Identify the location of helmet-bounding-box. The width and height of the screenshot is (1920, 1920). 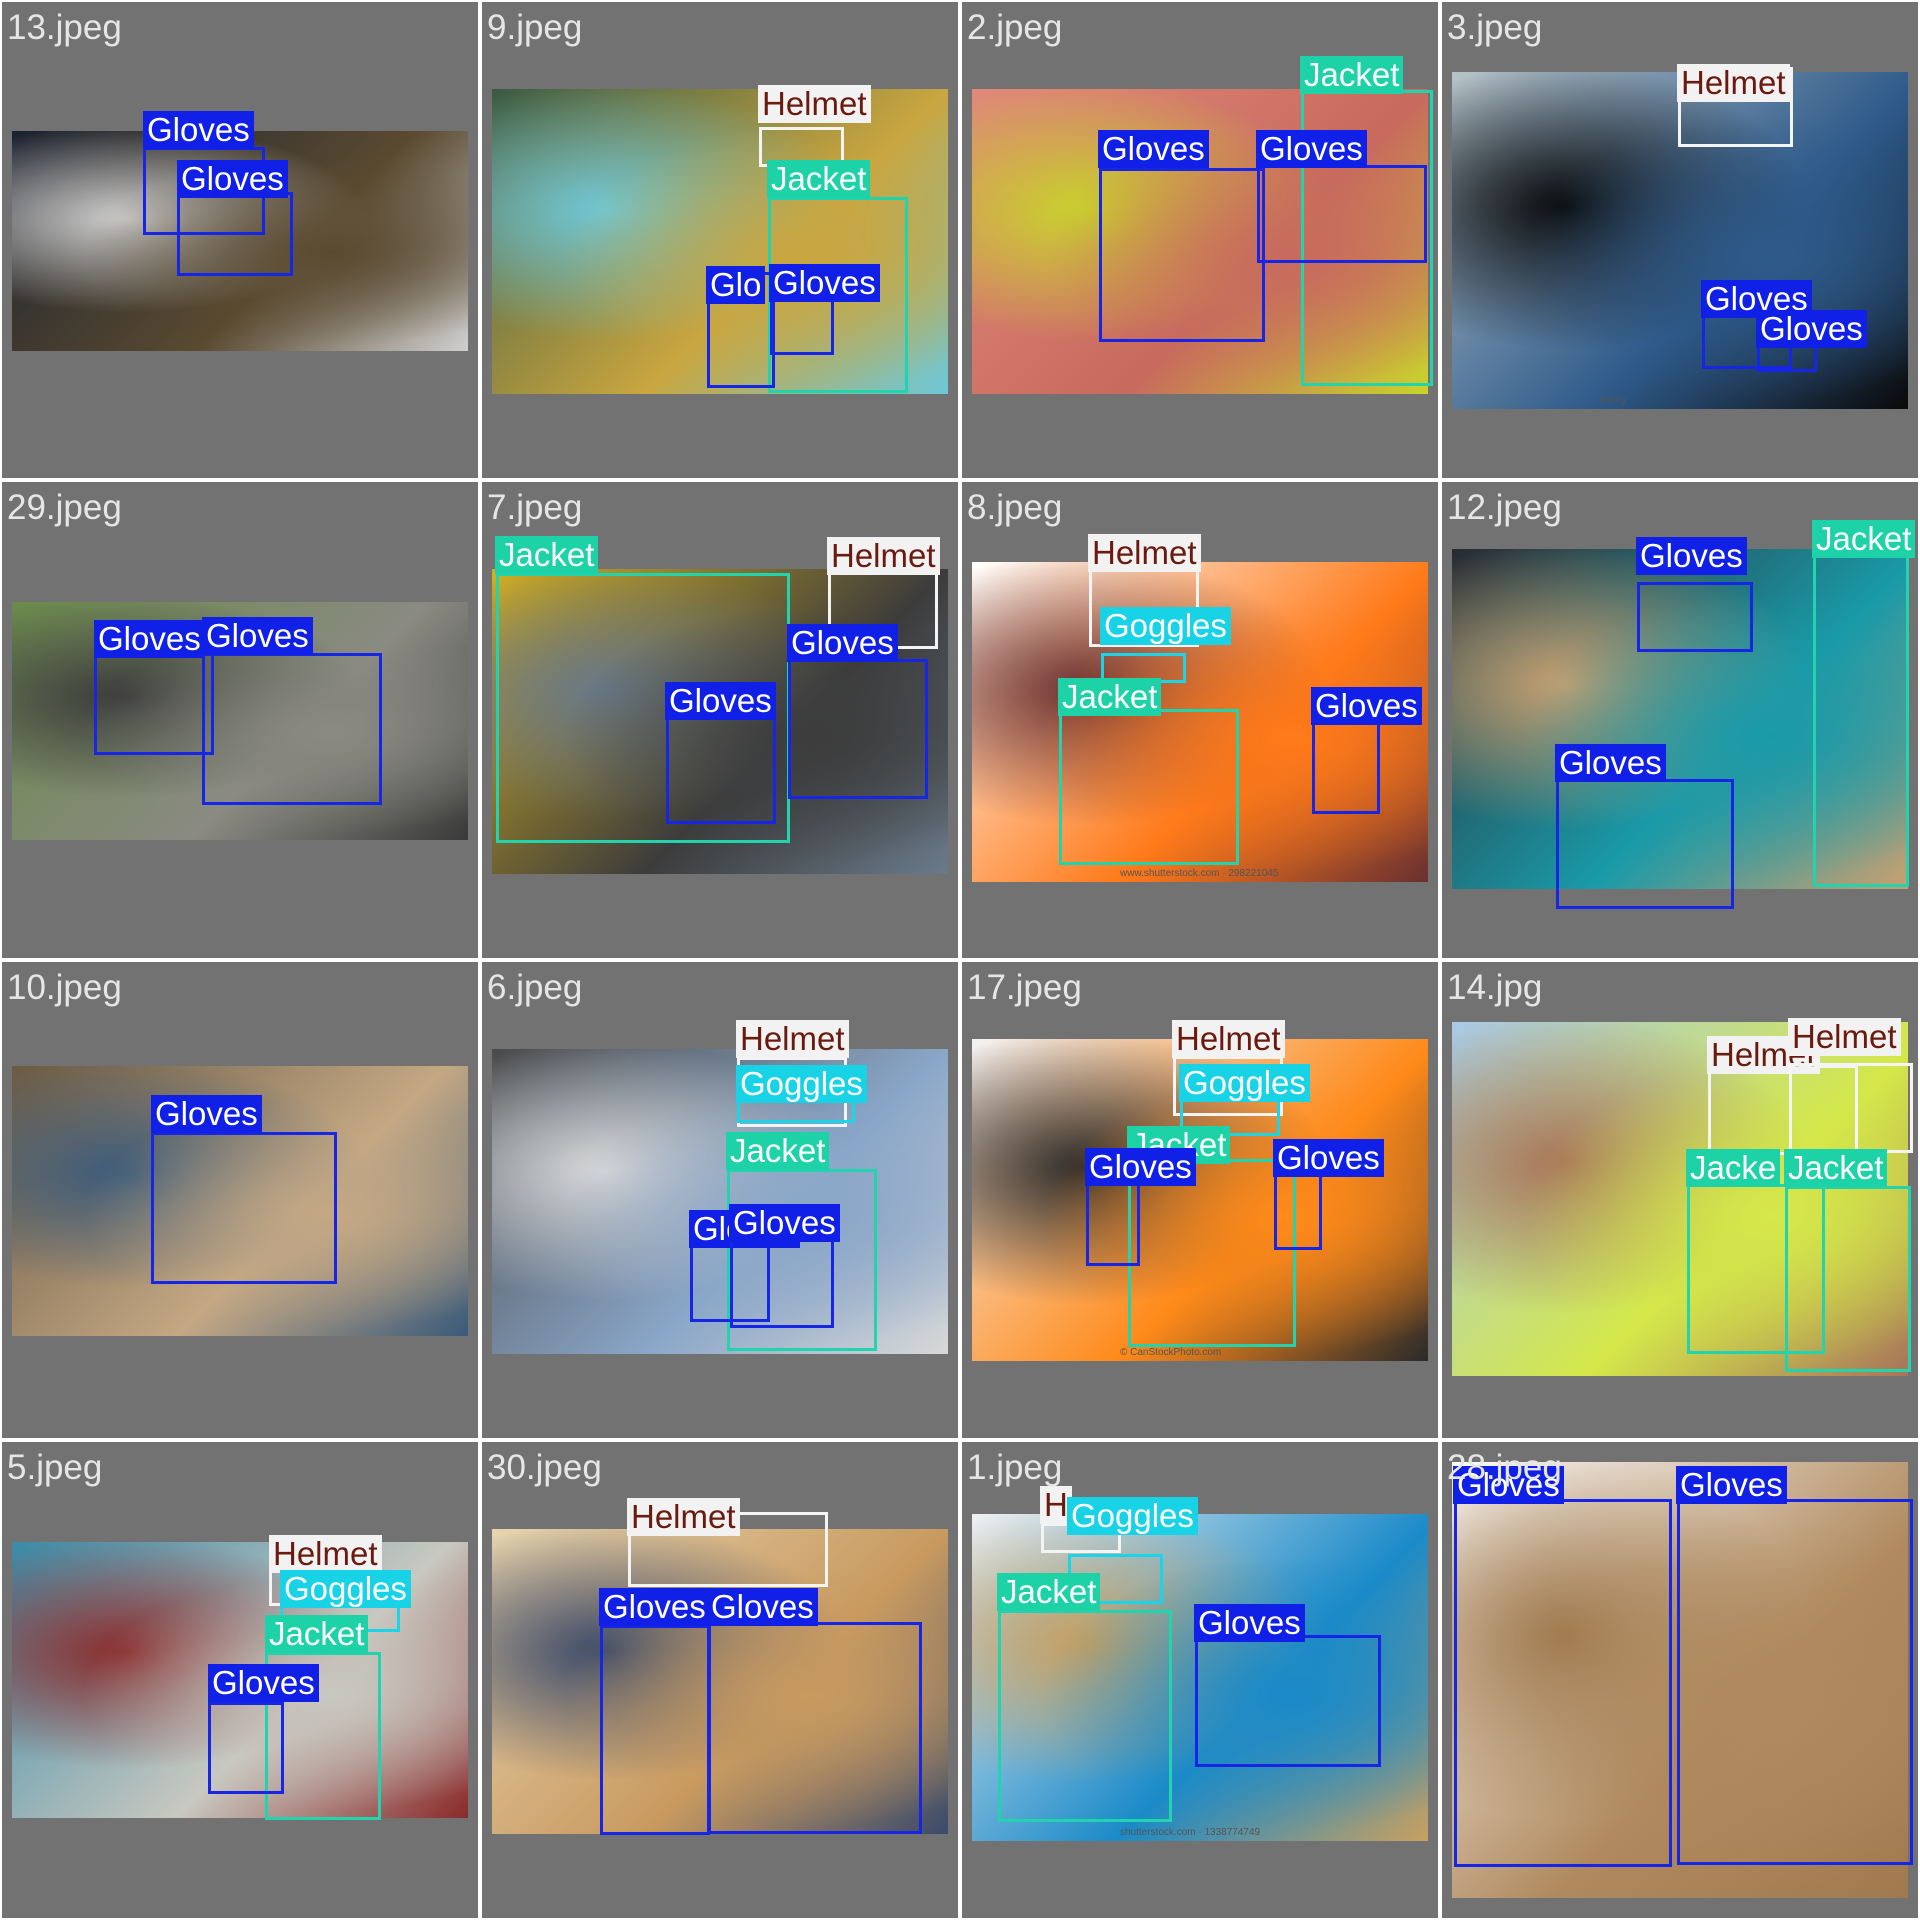
(1851, 1108).